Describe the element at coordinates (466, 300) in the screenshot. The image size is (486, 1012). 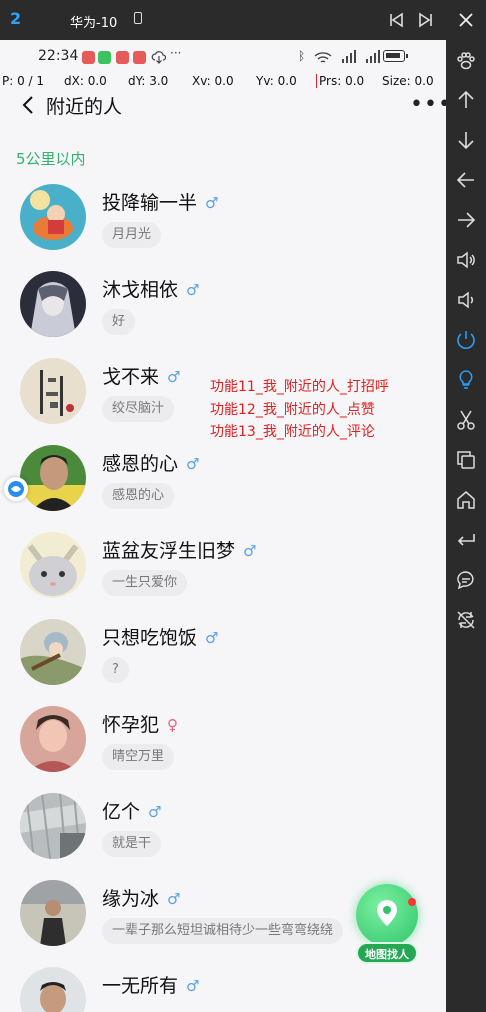
I see `volume-down-icon` at that location.